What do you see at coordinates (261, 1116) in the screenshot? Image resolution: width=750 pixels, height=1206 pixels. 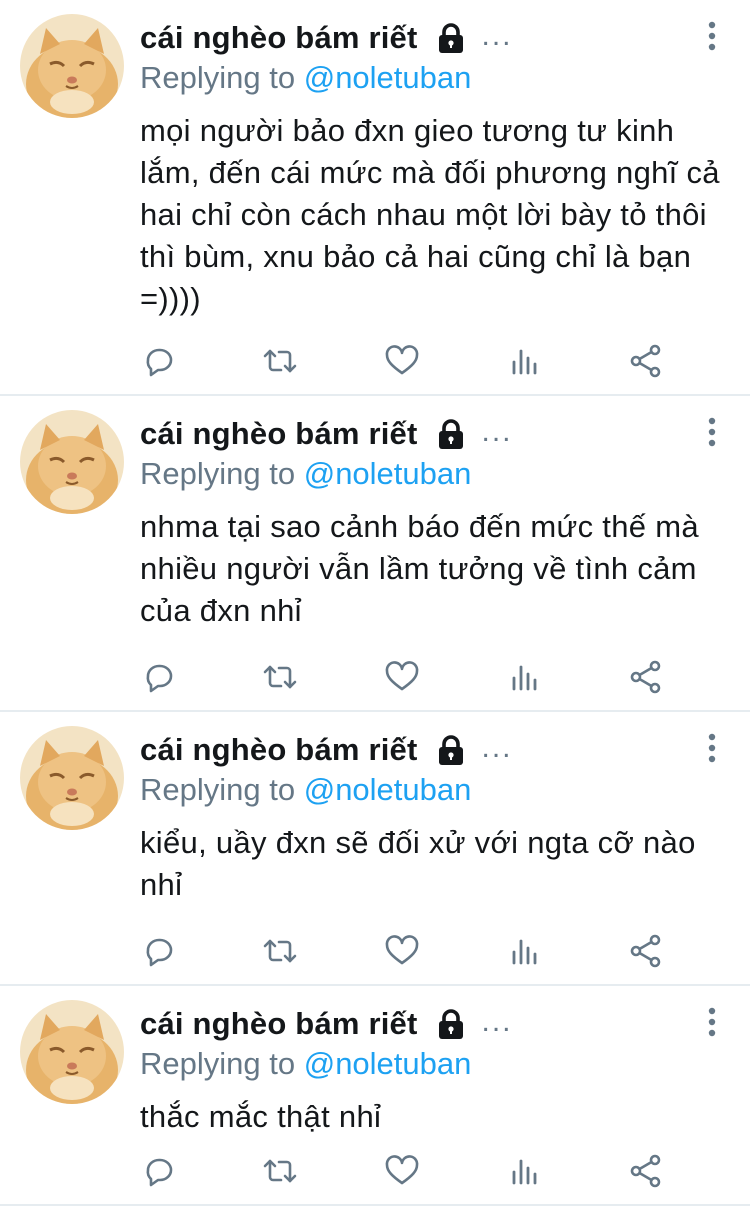 I see `tweet-text: thắc mắc thật nhỉ` at bounding box center [261, 1116].